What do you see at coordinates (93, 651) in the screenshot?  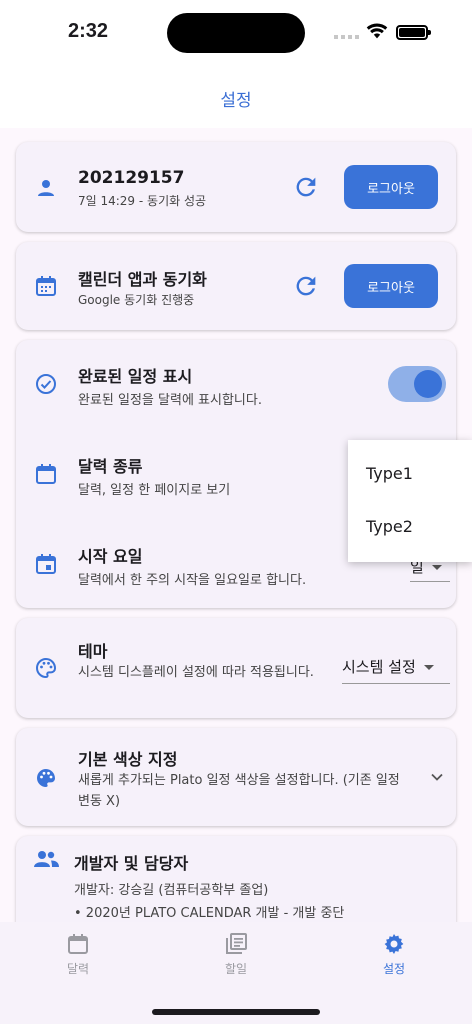 I see `theme-title: 테마` at bounding box center [93, 651].